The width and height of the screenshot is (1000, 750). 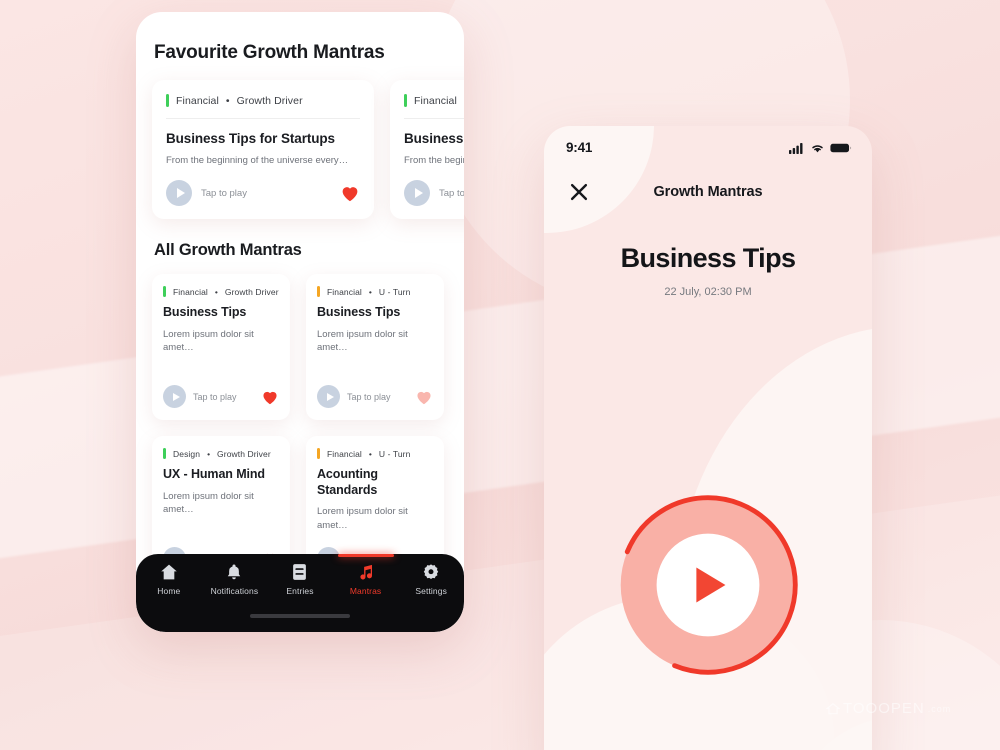 I want to click on status-bar: 9:41, so click(x=708, y=140).